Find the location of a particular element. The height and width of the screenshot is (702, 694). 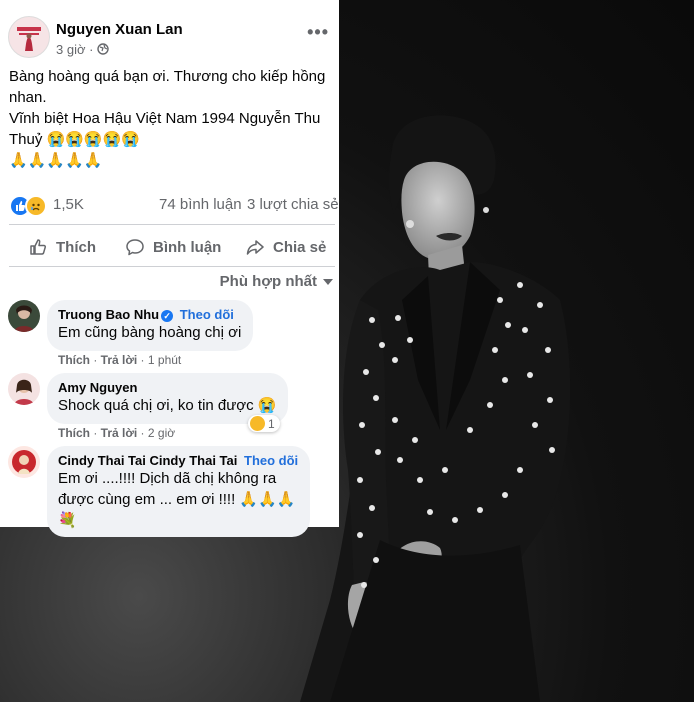

post-actions: Thích Bình luận Chia sẻ is located at coordinates (172, 247).